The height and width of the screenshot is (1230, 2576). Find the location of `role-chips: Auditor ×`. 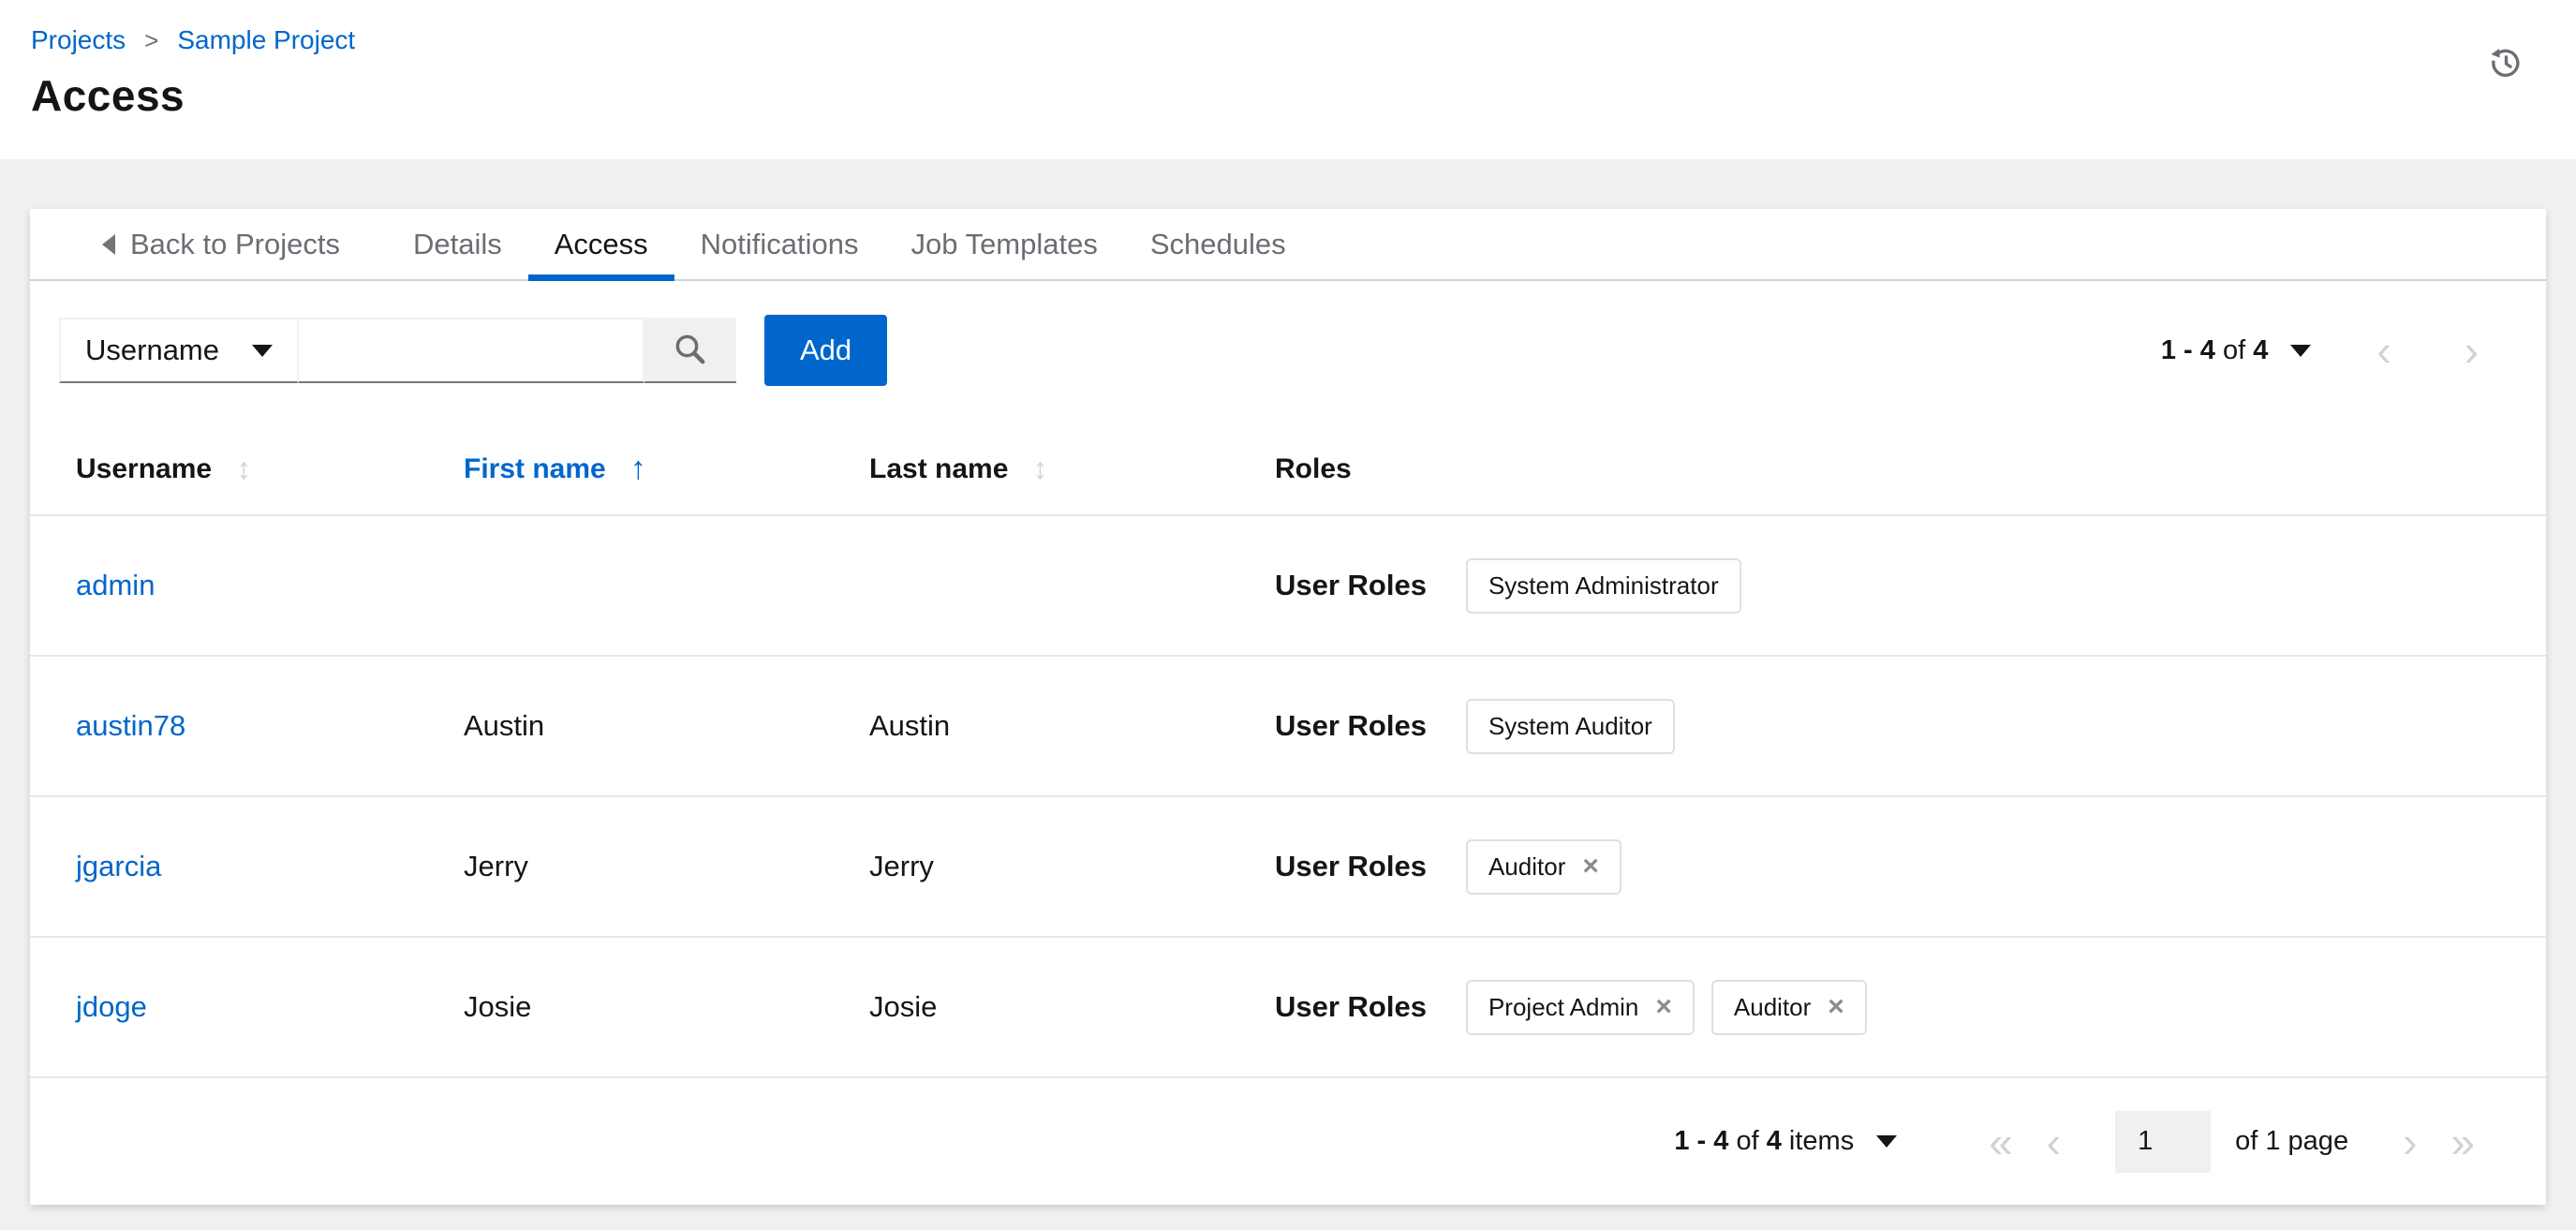

role-chips: Auditor × is located at coordinates (1543, 866).